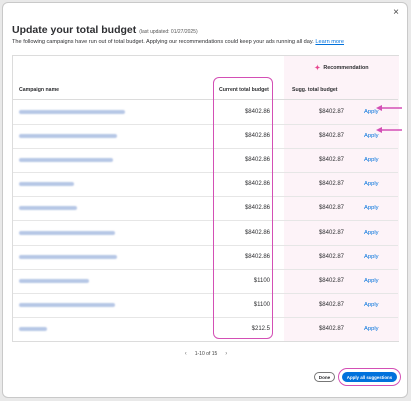 The image size is (411, 401). What do you see at coordinates (329, 42) in the screenshot?
I see `learn-more-link: Learn more` at bounding box center [329, 42].